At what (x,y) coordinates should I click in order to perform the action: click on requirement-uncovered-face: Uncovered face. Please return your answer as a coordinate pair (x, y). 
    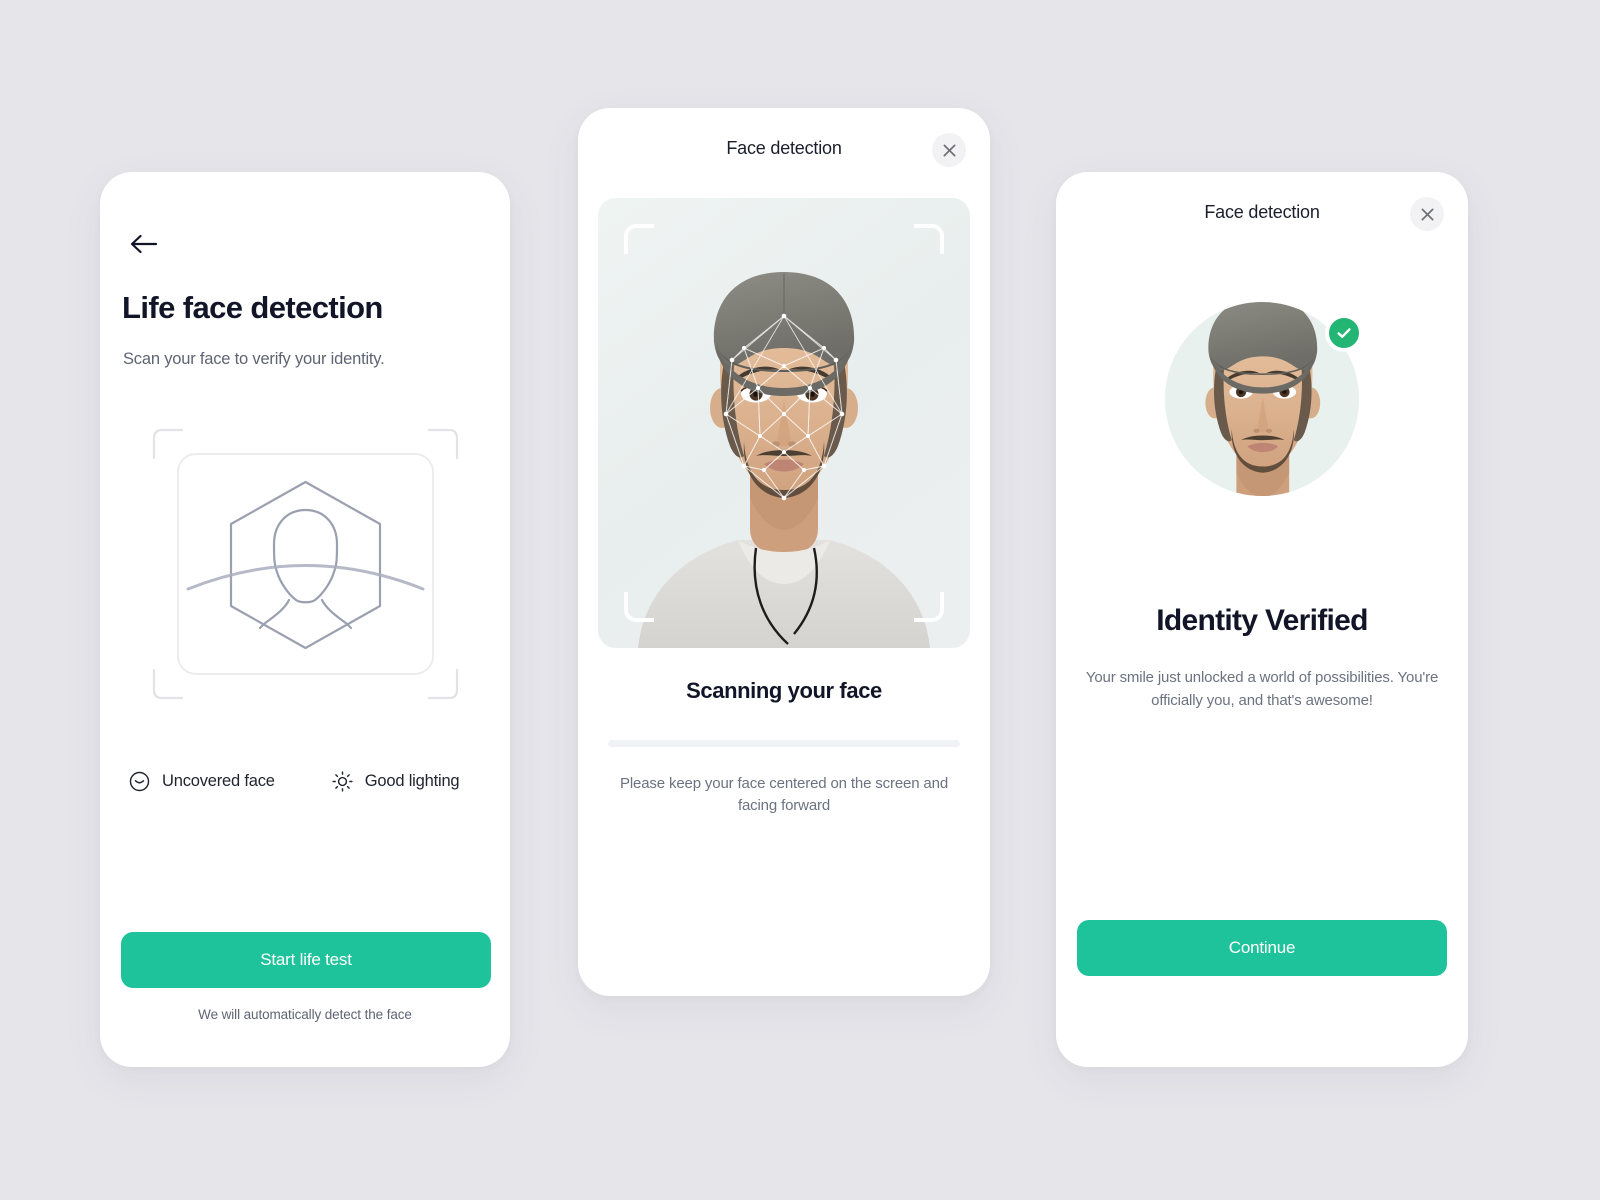
    Looking at the image, I should click on (201, 781).